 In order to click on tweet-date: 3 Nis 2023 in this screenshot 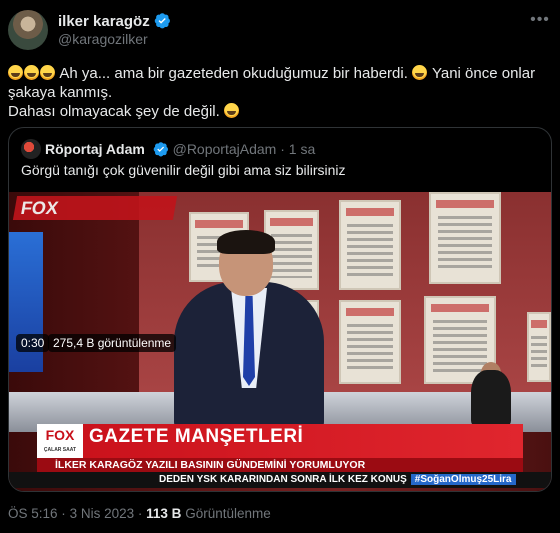, I will do `click(102, 513)`.